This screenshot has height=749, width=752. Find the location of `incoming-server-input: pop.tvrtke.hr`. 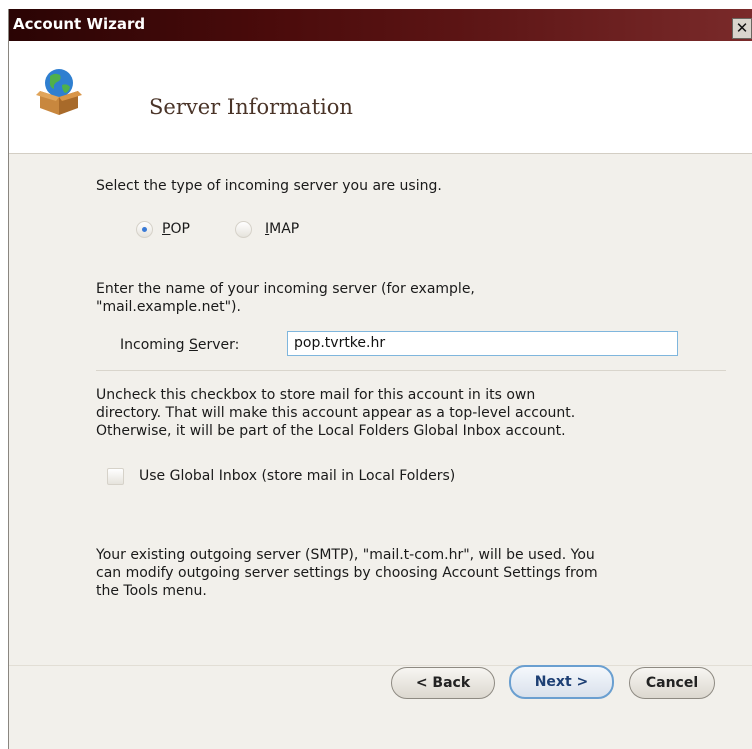

incoming-server-input: pop.tvrtke.hr is located at coordinates (482, 343).